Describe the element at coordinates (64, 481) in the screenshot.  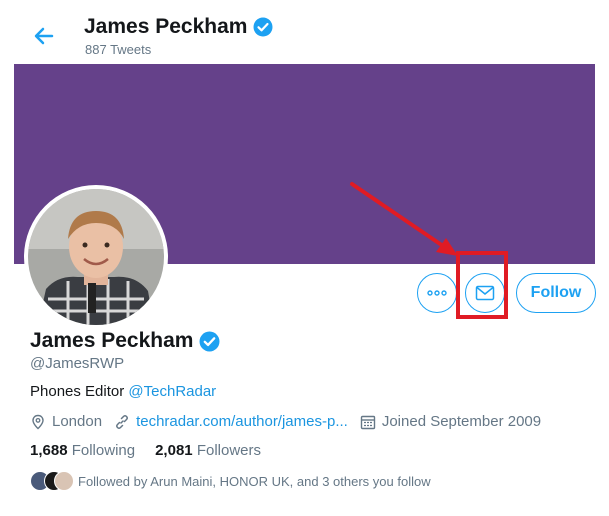
I see `avatar` at that location.